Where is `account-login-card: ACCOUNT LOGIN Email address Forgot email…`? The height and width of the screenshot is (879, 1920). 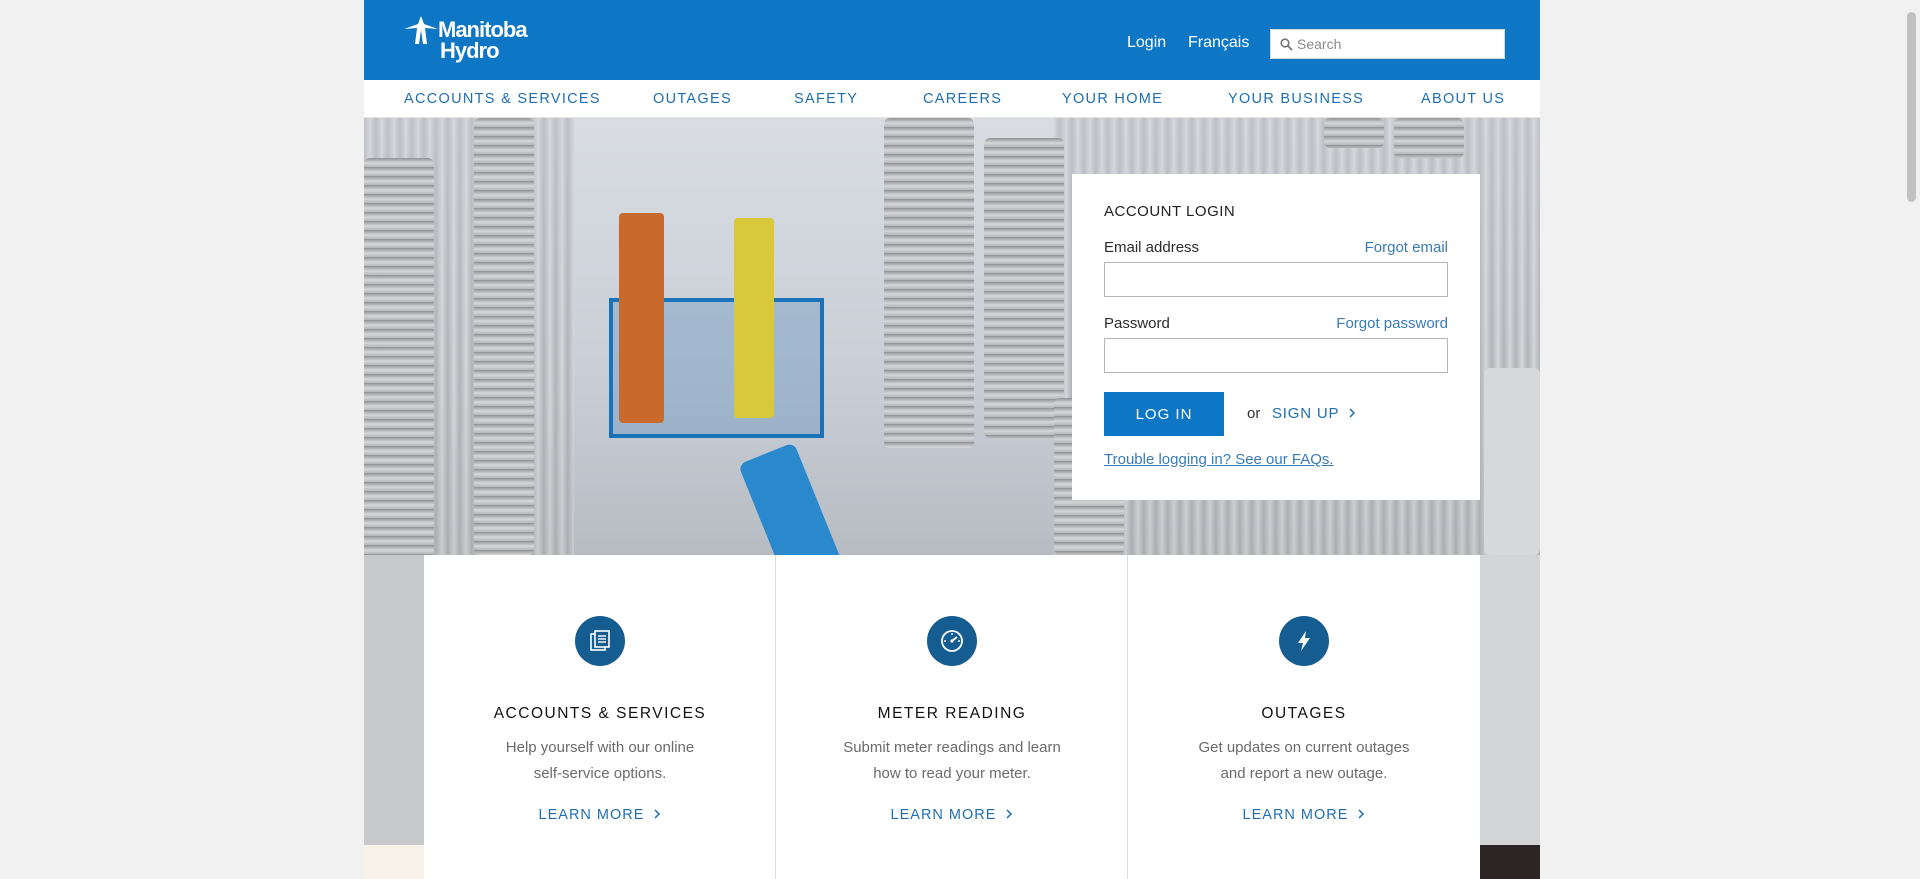
account-login-card: ACCOUNT LOGIN Email address Forgot email… is located at coordinates (1276, 337).